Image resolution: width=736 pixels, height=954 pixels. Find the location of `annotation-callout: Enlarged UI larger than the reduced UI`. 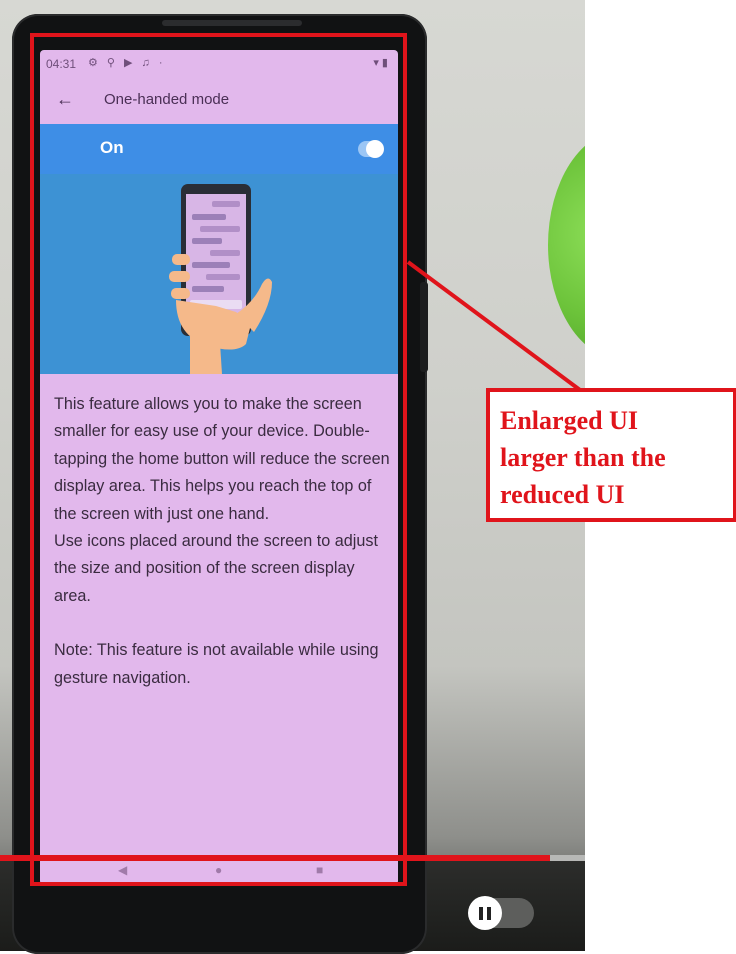

annotation-callout: Enlarged UI larger than the reduced UI is located at coordinates (611, 455).